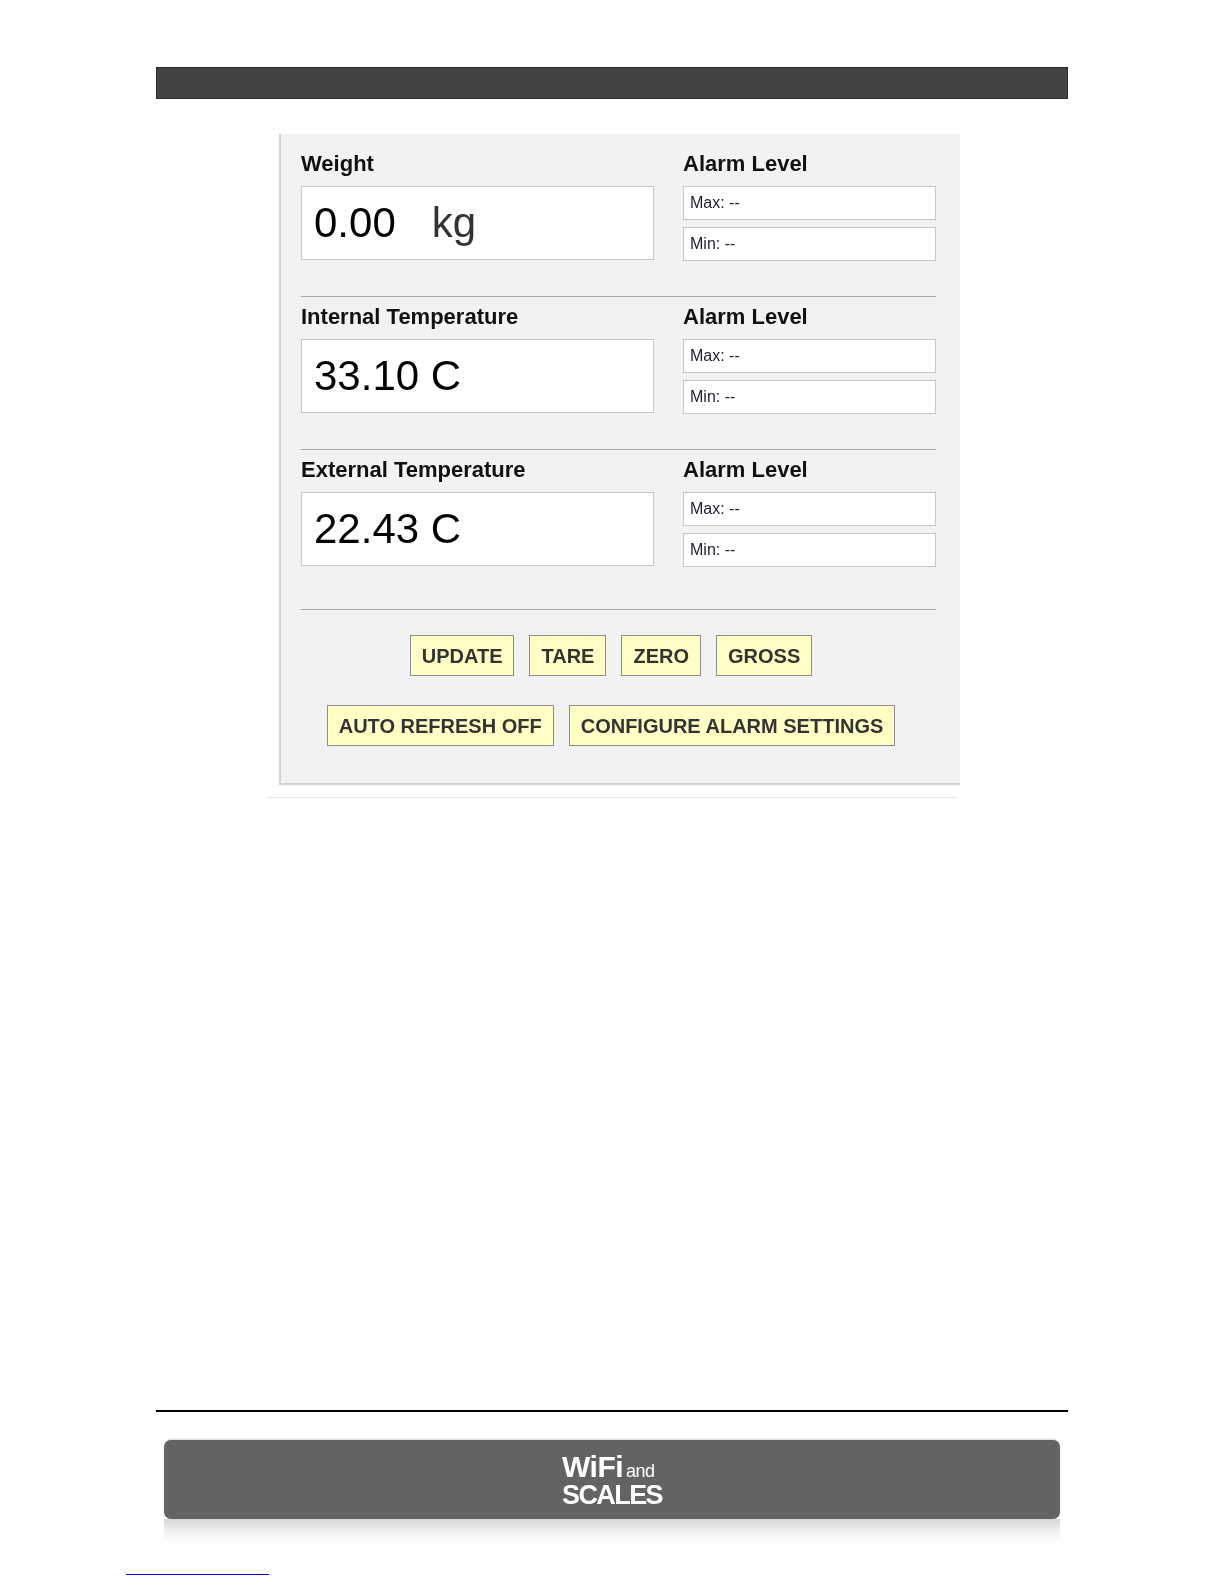  Describe the element at coordinates (414, 470) in the screenshot. I see `reading-label: External Temperature` at that location.